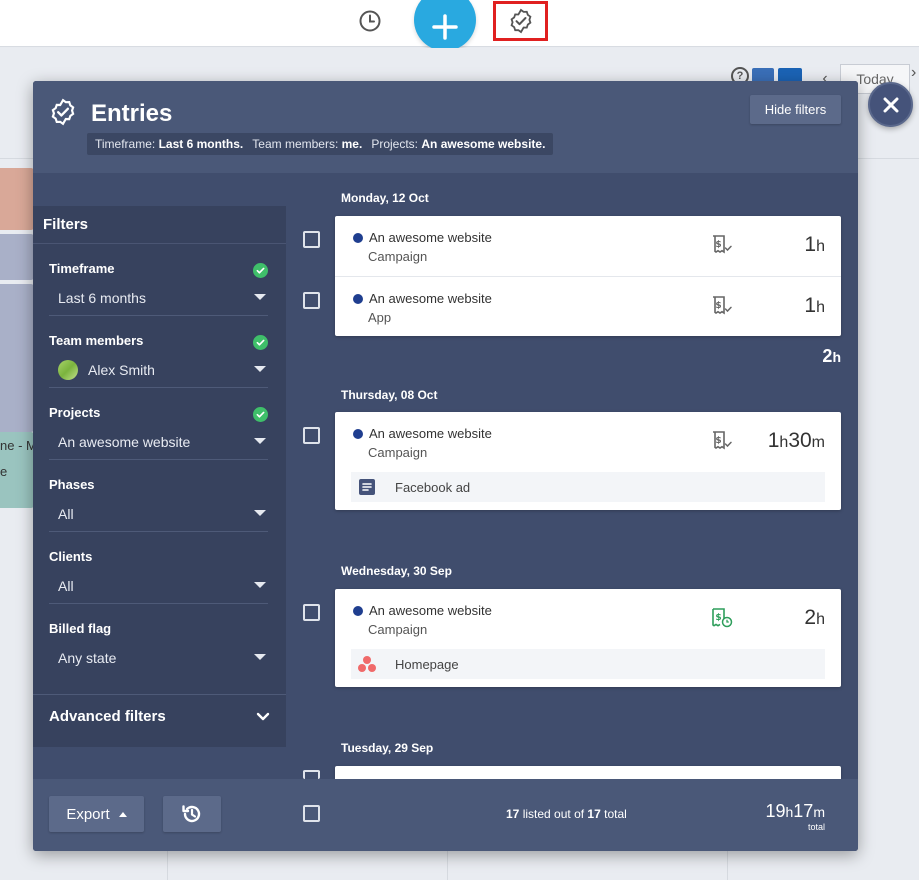 Image resolution: width=919 pixels, height=880 pixels. Describe the element at coordinates (427, 664) in the screenshot. I see `task-name: Homepage` at that location.